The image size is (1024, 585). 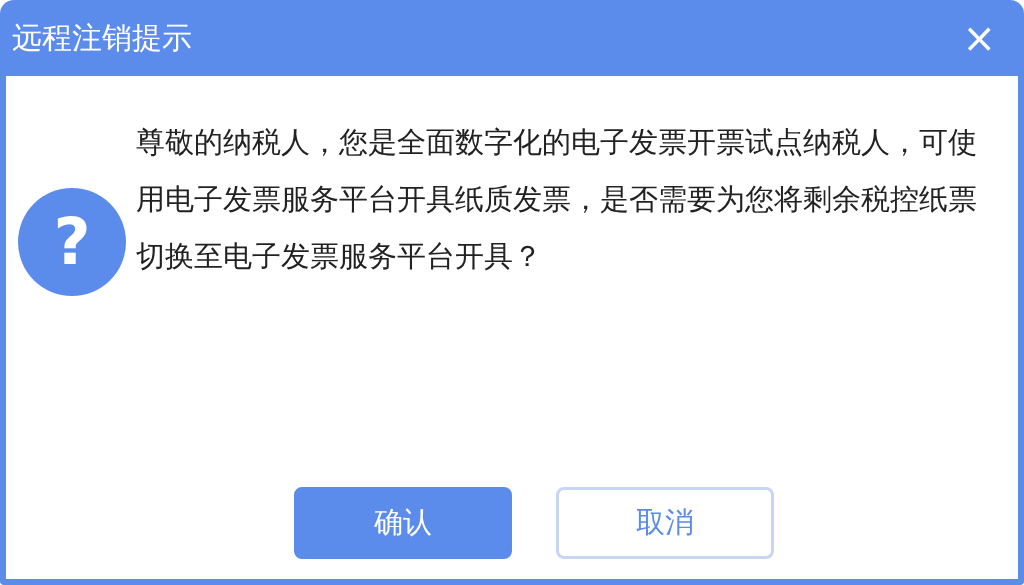 I want to click on confirm-button: 确认, so click(x=403, y=523).